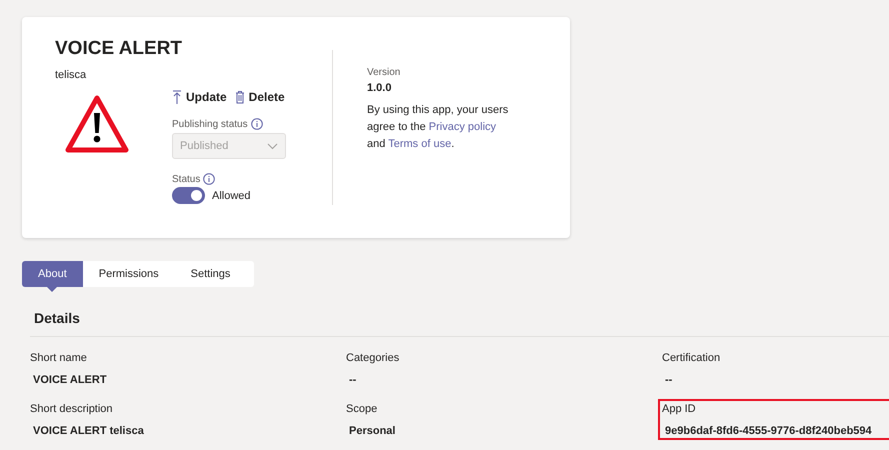 This screenshot has width=889, height=450. What do you see at coordinates (373, 358) in the screenshot?
I see `field-label: Categories` at bounding box center [373, 358].